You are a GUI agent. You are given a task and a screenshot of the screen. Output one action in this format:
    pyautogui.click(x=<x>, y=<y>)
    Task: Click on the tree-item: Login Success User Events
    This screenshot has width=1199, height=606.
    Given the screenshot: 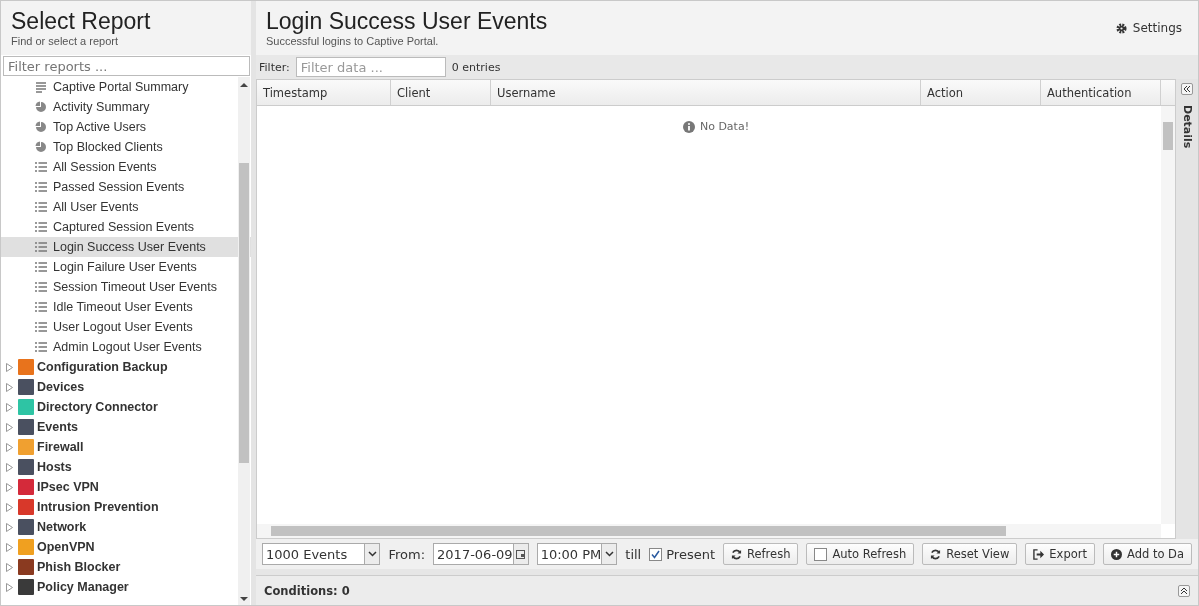 What is the action you would take?
    pyautogui.click(x=126, y=247)
    